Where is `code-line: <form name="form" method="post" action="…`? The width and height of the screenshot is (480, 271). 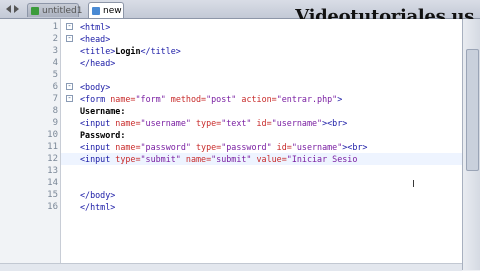
code-line: <form name="form" method="post" action="… is located at coordinates (211, 99).